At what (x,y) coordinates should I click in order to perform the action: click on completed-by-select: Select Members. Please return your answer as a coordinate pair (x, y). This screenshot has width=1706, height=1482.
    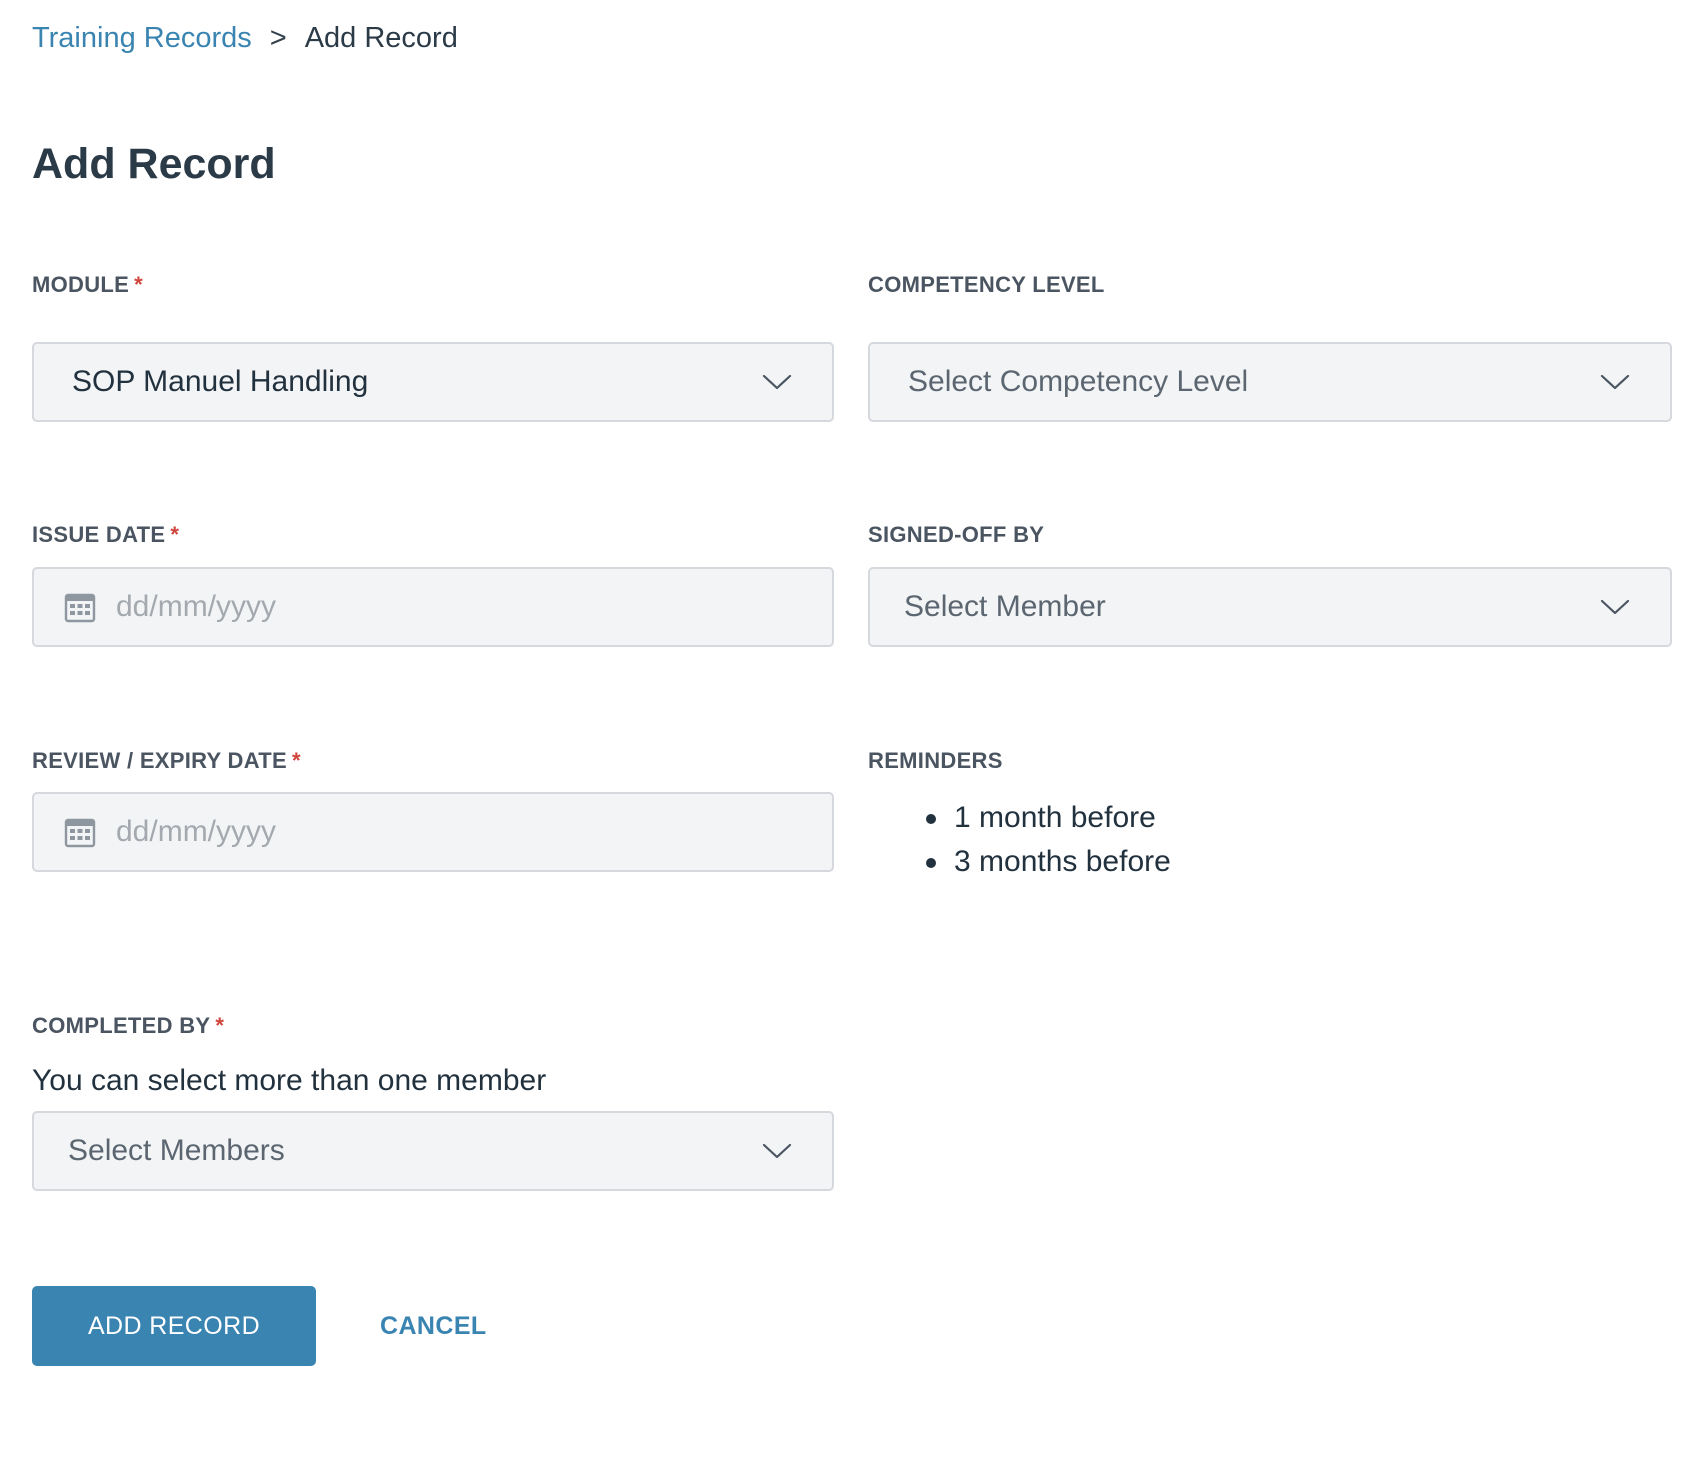
    Looking at the image, I should click on (433, 1151).